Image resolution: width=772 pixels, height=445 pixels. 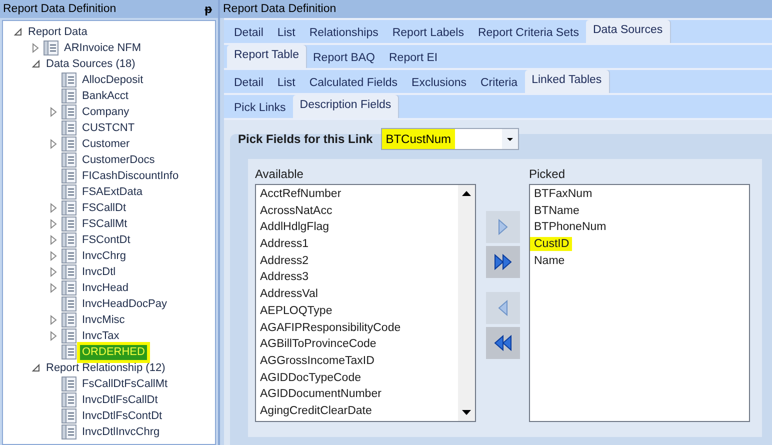 What do you see at coordinates (260, 108) in the screenshot?
I see `tab: Pick Links` at bounding box center [260, 108].